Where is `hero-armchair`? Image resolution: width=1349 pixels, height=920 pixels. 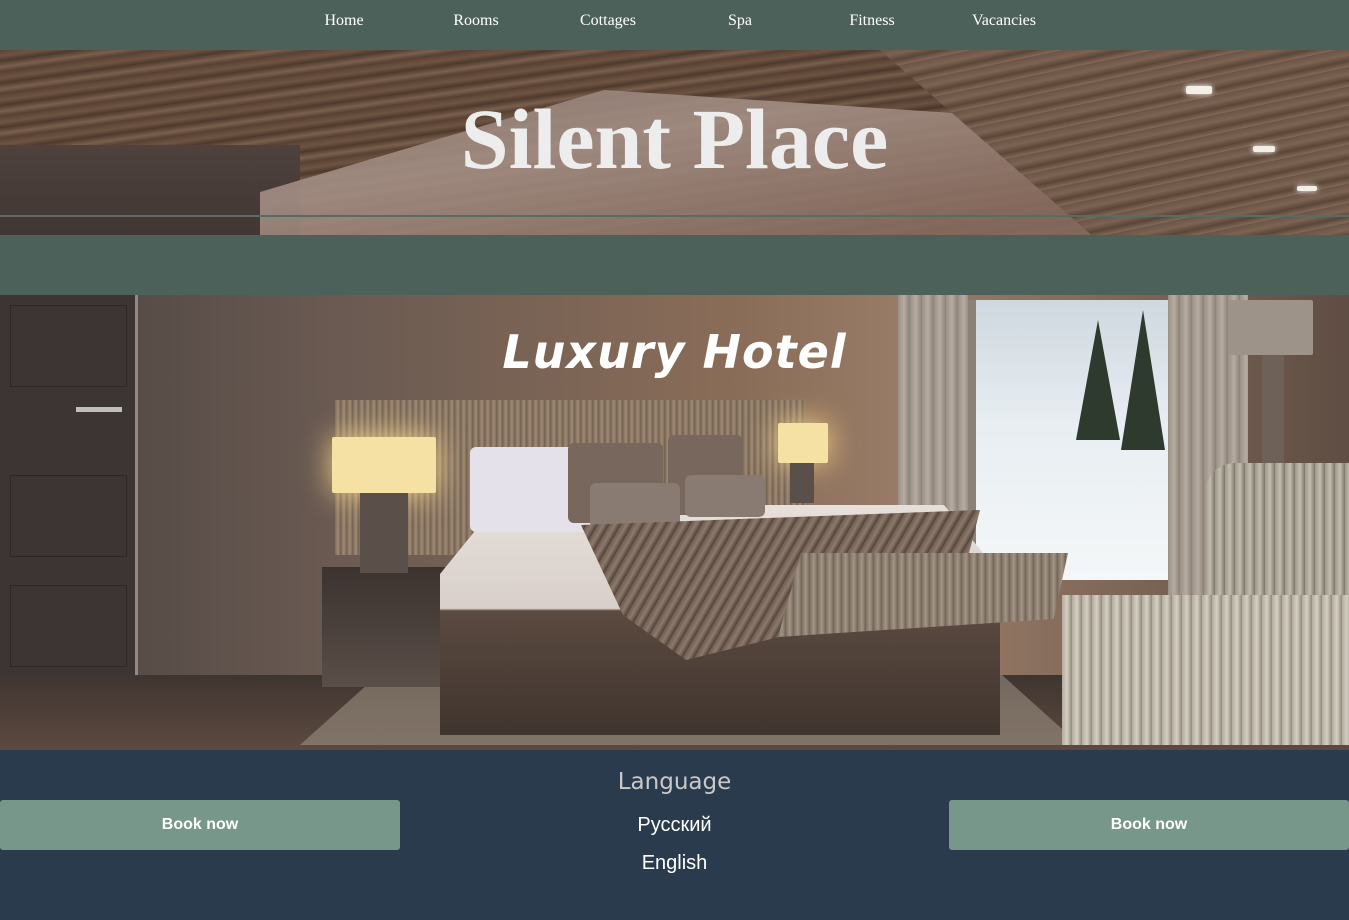 hero-armchair is located at coordinates (1277, 533).